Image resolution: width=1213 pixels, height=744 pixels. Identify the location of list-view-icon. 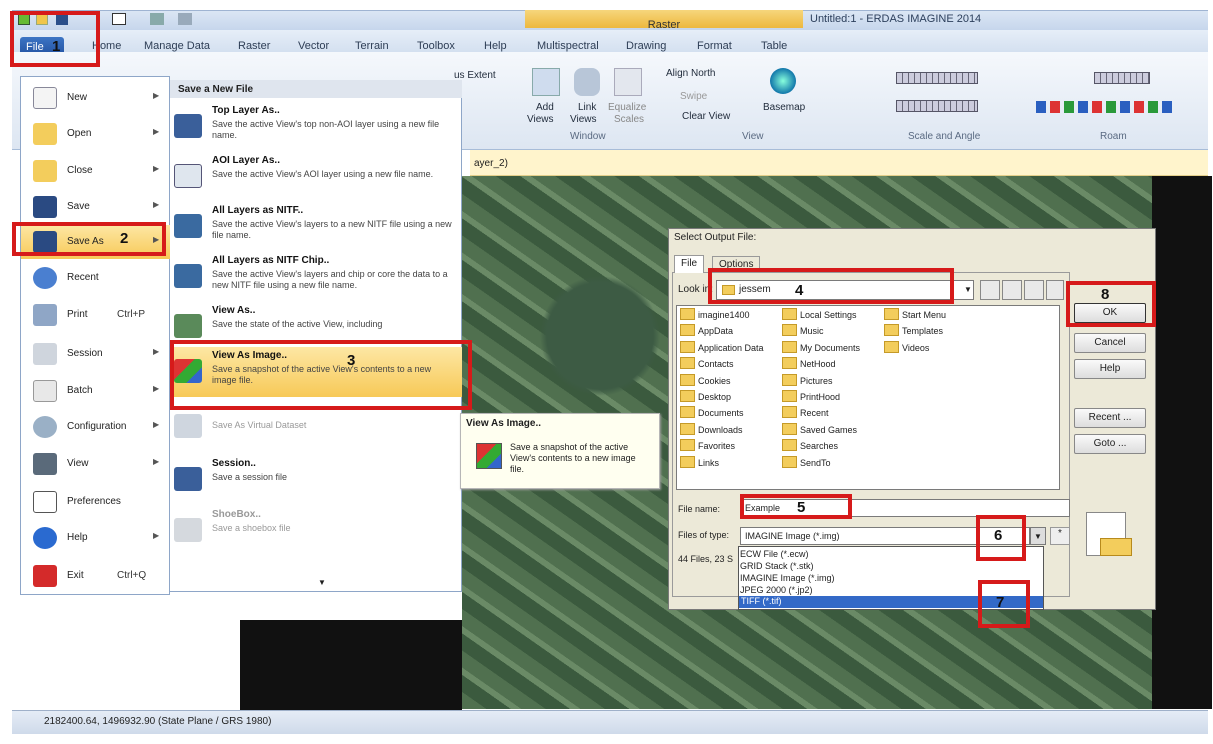
(1034, 290).